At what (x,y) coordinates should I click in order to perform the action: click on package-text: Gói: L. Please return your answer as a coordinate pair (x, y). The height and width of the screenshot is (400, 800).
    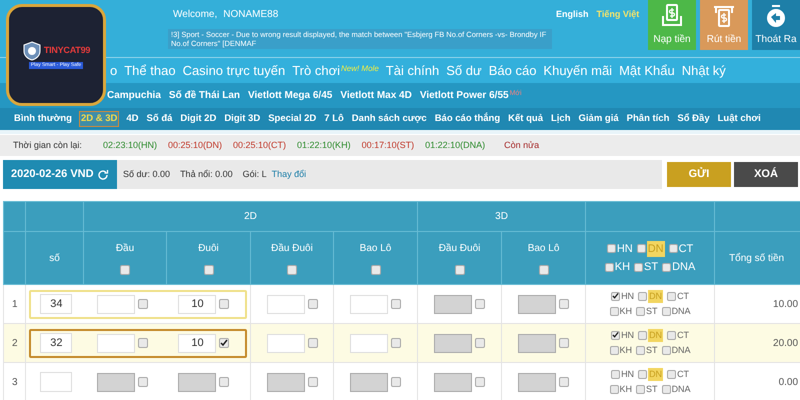
    Looking at the image, I should click on (254, 174).